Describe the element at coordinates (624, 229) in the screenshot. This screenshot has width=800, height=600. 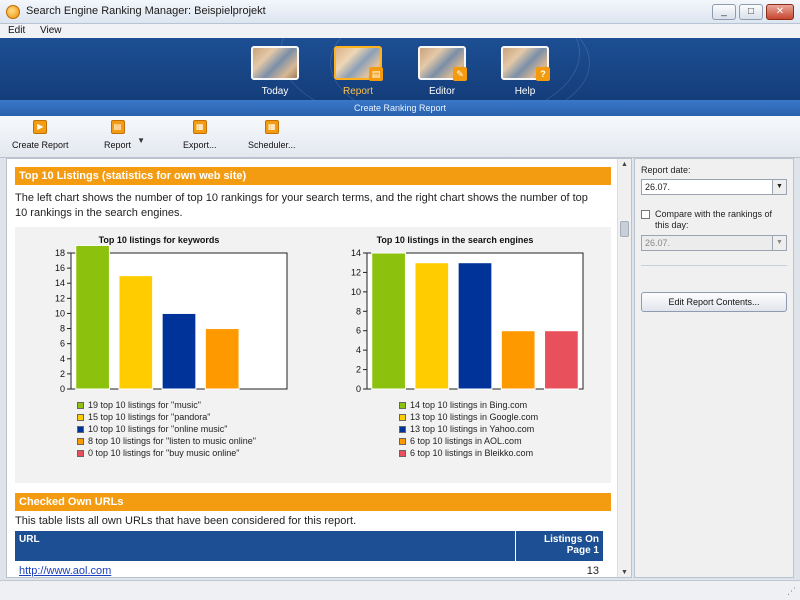
I see `scrollbar-thumb` at that location.